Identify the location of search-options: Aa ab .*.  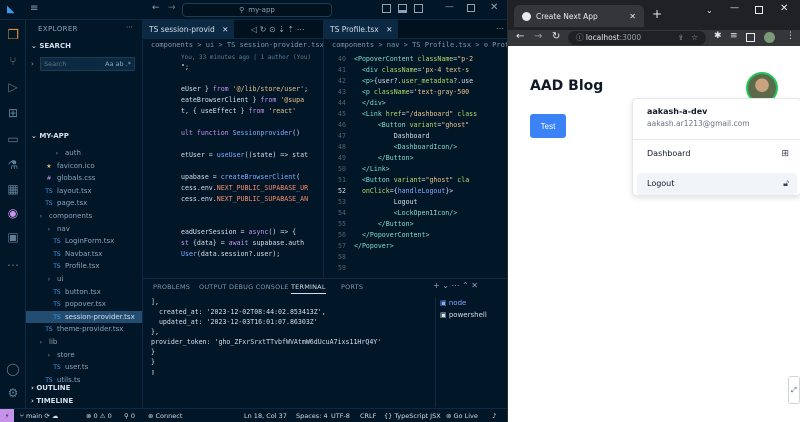
(118, 64).